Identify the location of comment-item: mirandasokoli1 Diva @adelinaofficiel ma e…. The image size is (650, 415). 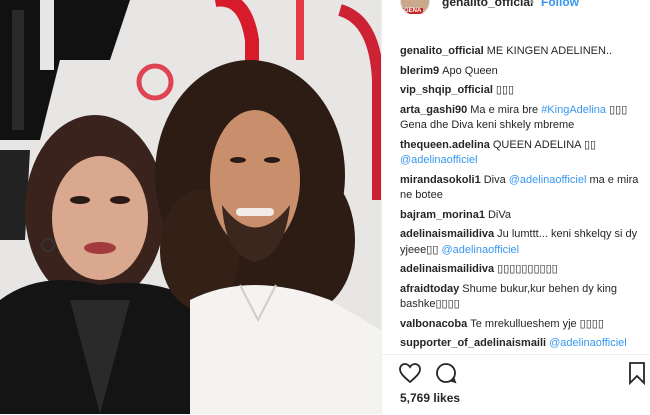
(520, 188).